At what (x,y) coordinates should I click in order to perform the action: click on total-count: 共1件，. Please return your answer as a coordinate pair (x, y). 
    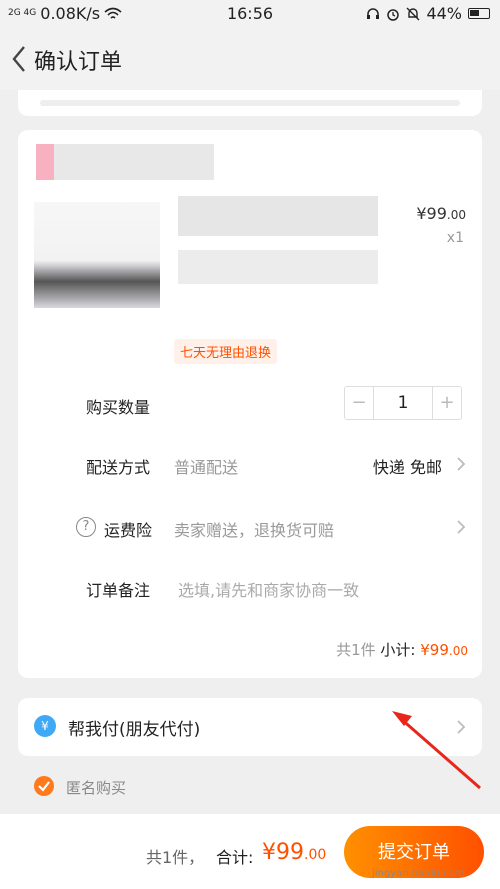
    Looking at the image, I should click on (175, 857).